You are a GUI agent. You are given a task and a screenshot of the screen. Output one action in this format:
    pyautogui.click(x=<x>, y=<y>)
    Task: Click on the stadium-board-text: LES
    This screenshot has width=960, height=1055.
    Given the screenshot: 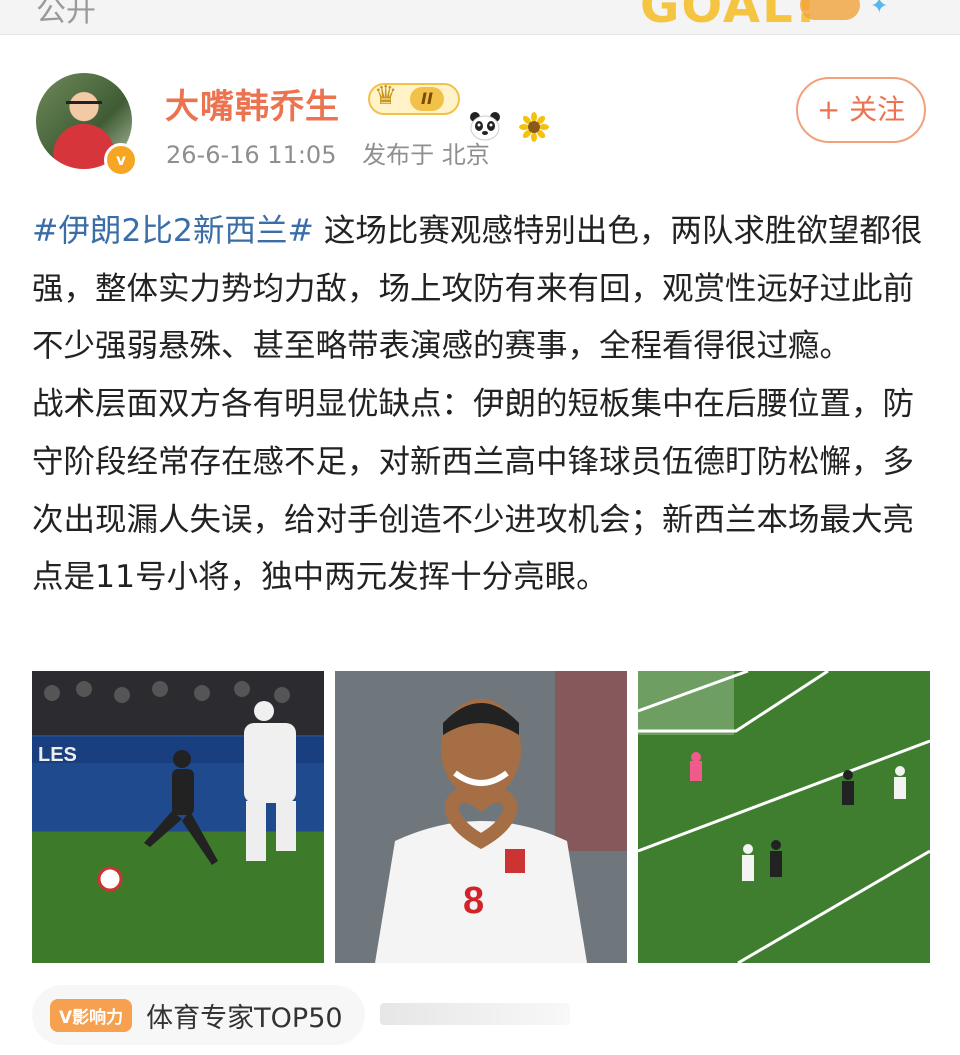 What is the action you would take?
    pyautogui.click(x=57, y=755)
    